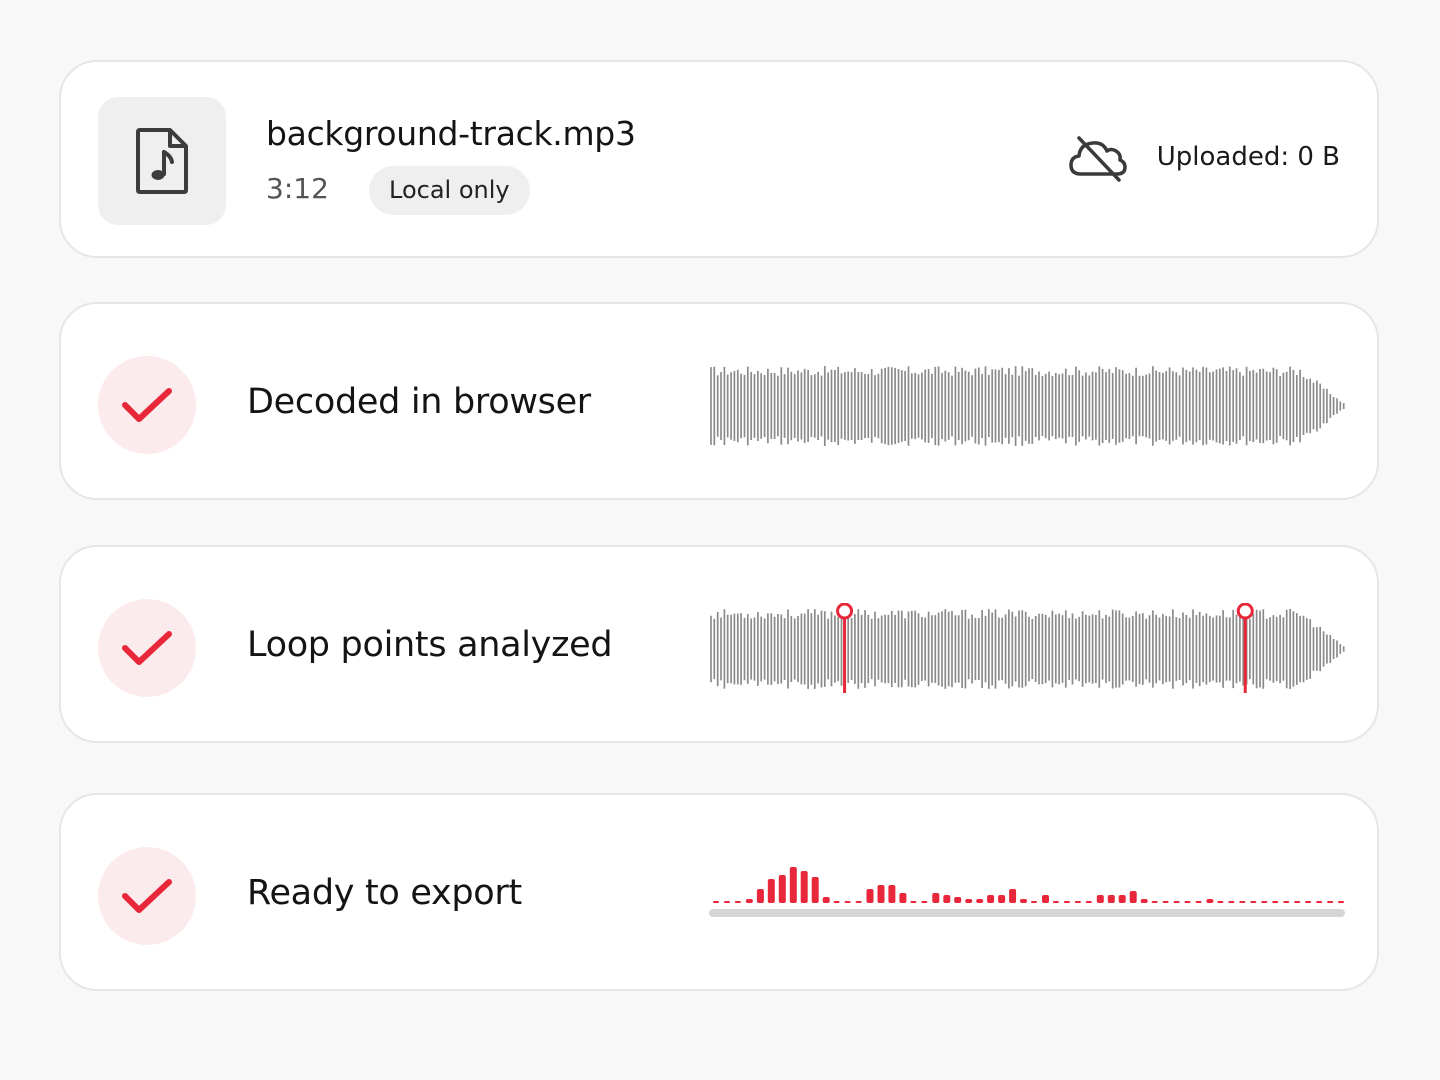 The width and height of the screenshot is (1440, 1080). I want to click on upload-status: Uploaded: 0 B, so click(1248, 157).